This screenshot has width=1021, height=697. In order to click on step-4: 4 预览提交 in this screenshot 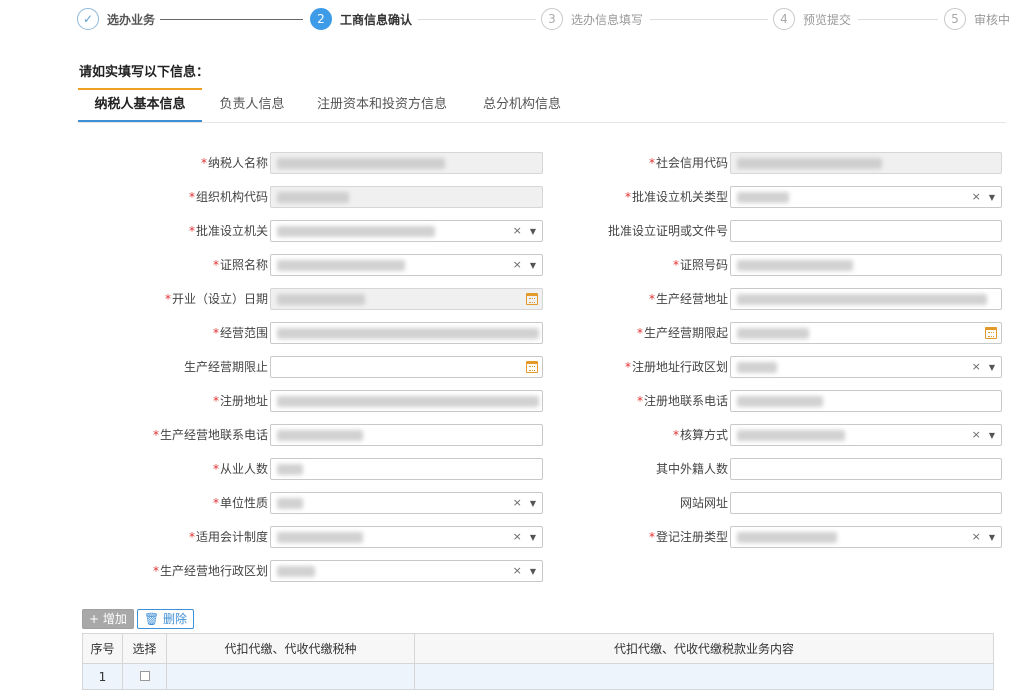, I will do `click(812, 19)`.